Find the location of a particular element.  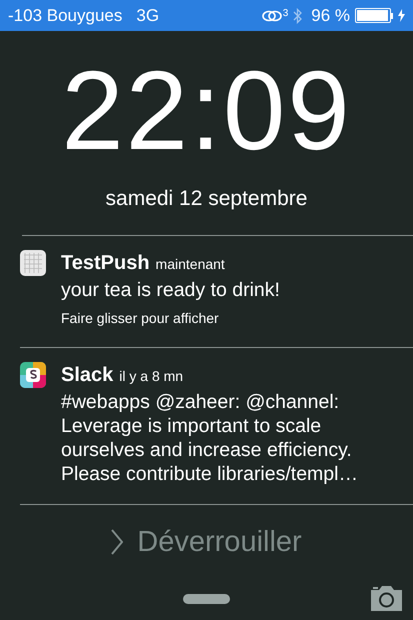

app-name: Slack is located at coordinates (87, 375).